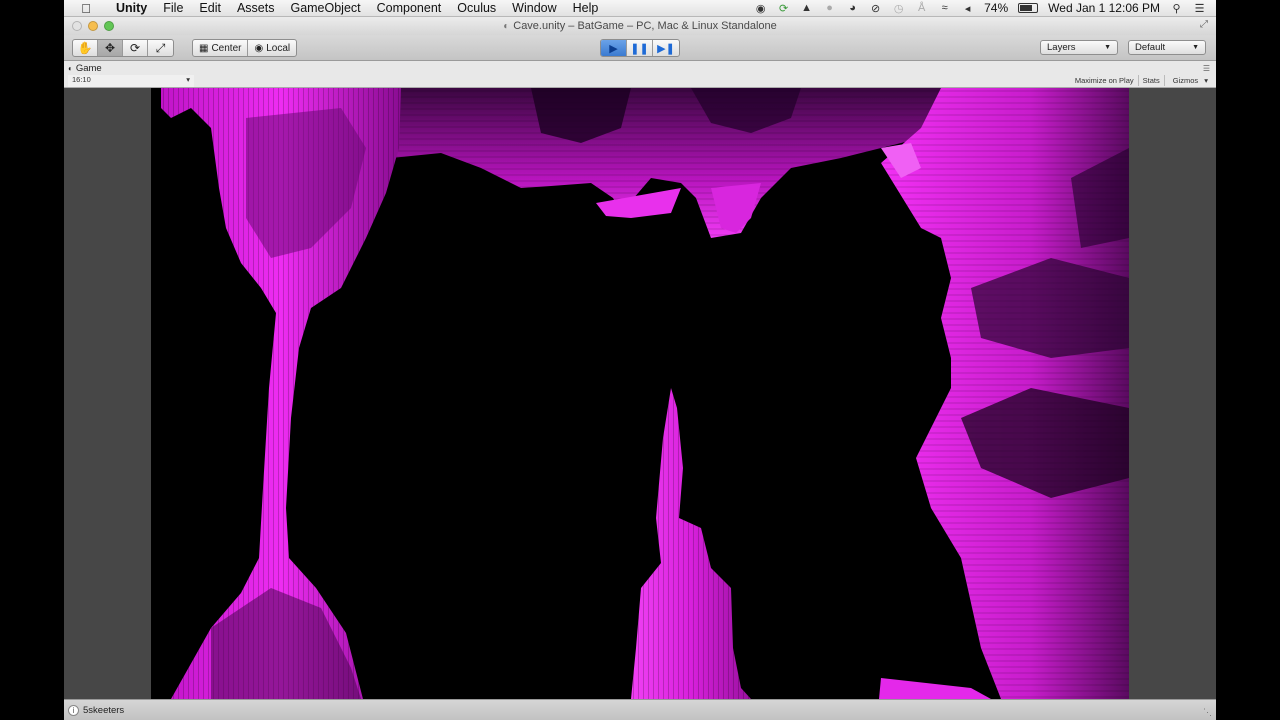 The width and height of the screenshot is (1280, 720). Describe the element at coordinates (256, 8) in the screenshot. I see `menu-assets: Assets` at that location.